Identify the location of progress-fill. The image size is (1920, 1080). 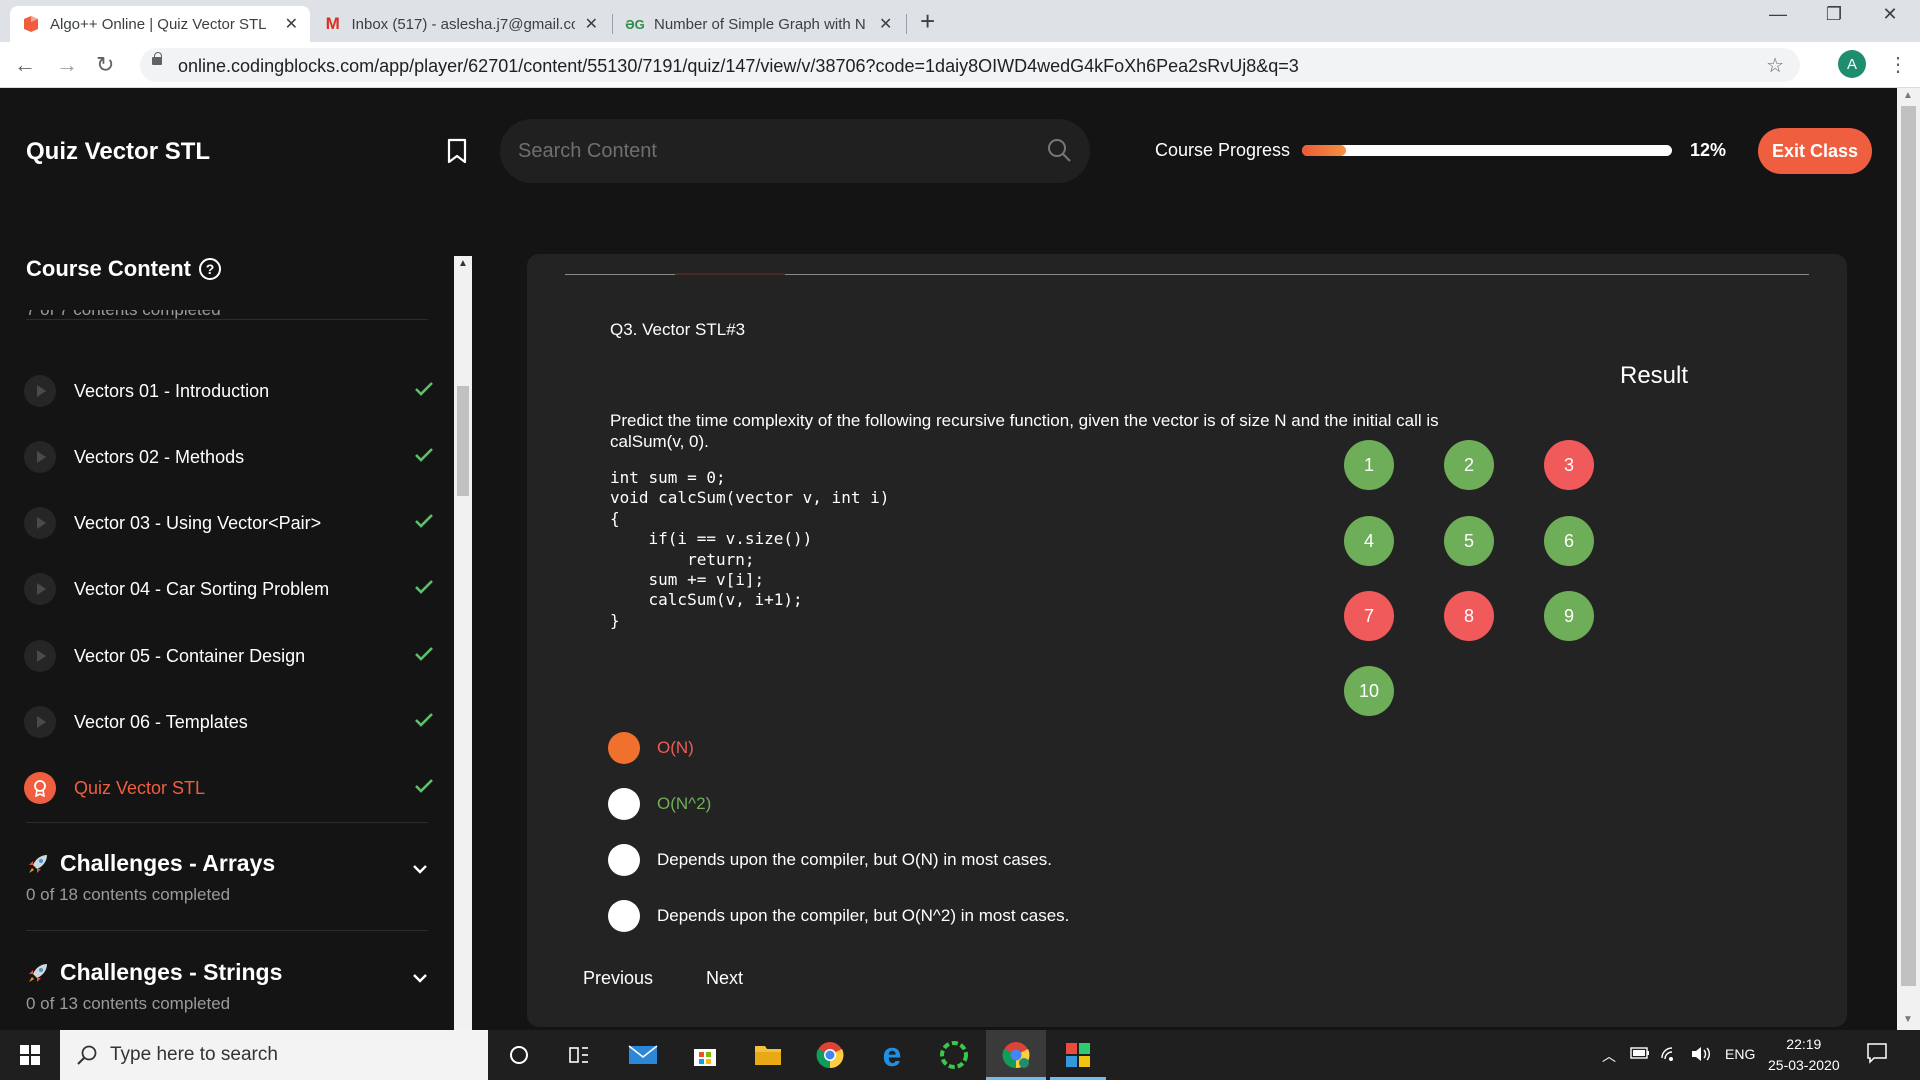
(1324, 150).